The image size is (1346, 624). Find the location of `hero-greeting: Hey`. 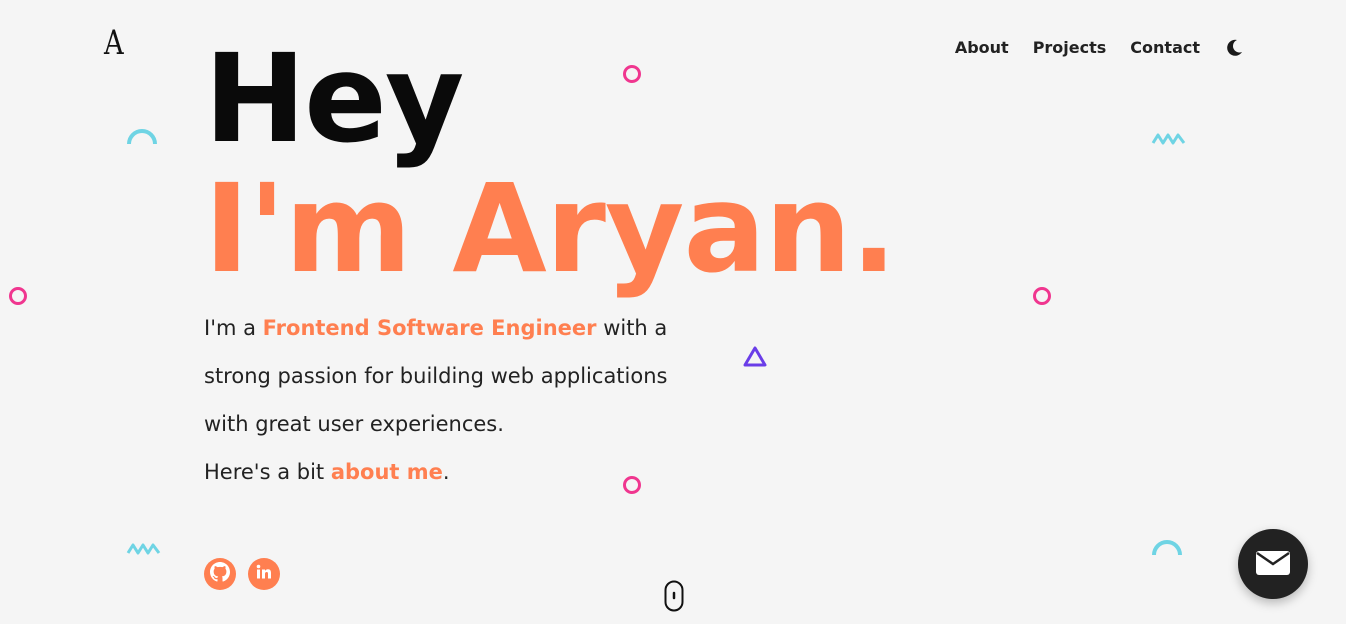

hero-greeting: Hey is located at coordinates (334, 99).